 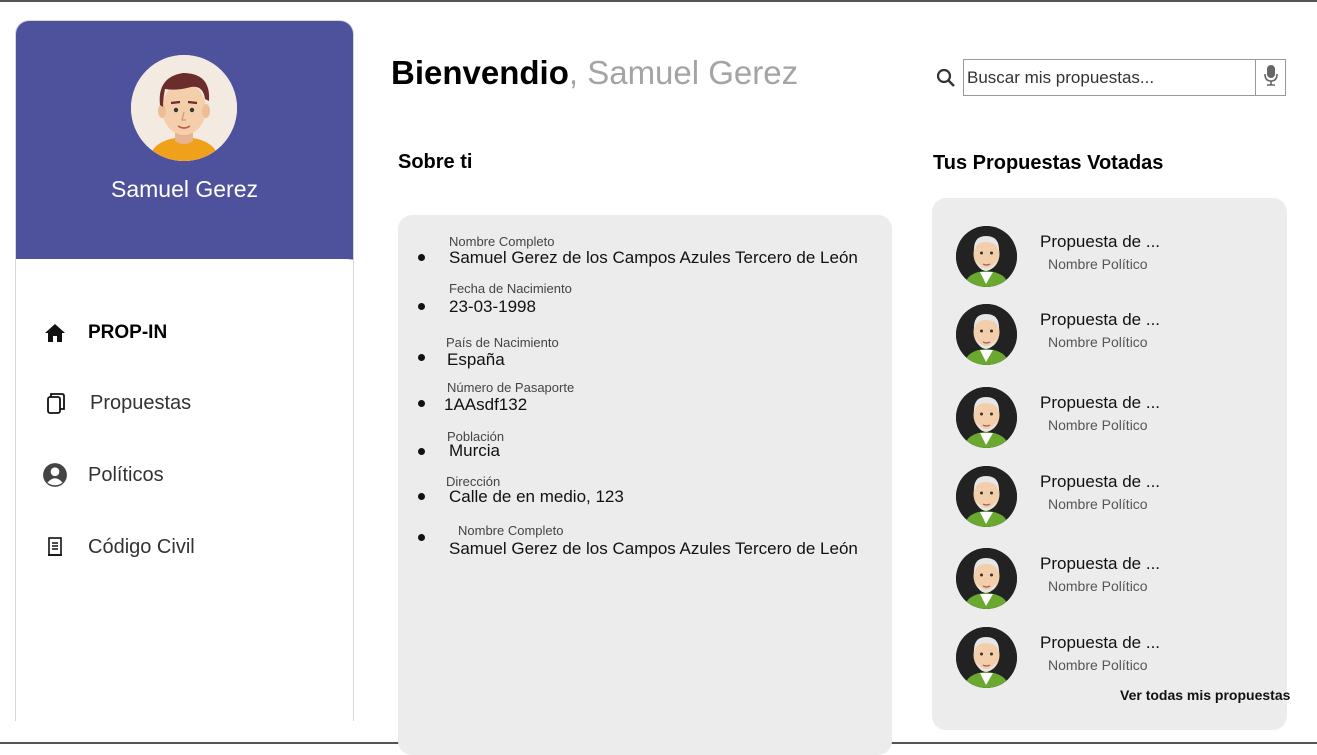 I want to click on sidebar-item-label: Código Civil, so click(x=141, y=546).